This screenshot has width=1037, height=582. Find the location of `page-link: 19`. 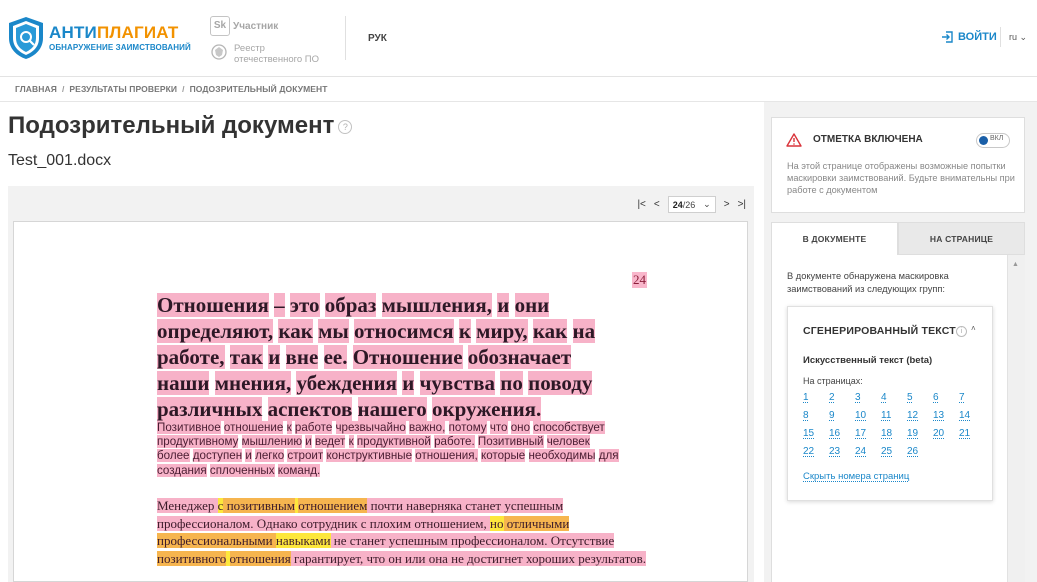

page-link: 19 is located at coordinates (920, 433).